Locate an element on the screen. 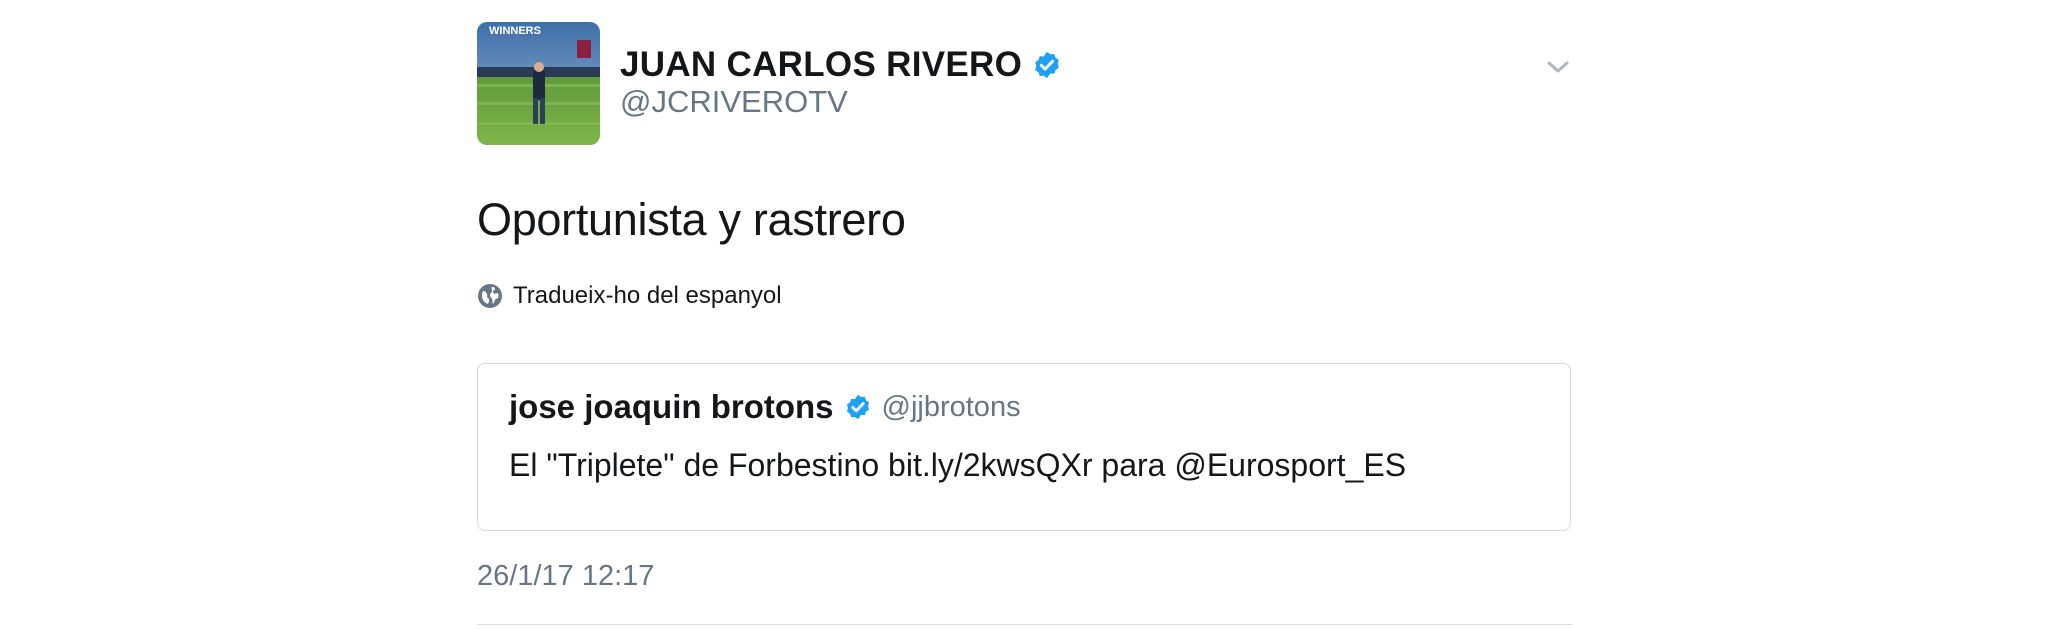 This screenshot has width=2048, height=630. divider is located at coordinates (1025, 624).